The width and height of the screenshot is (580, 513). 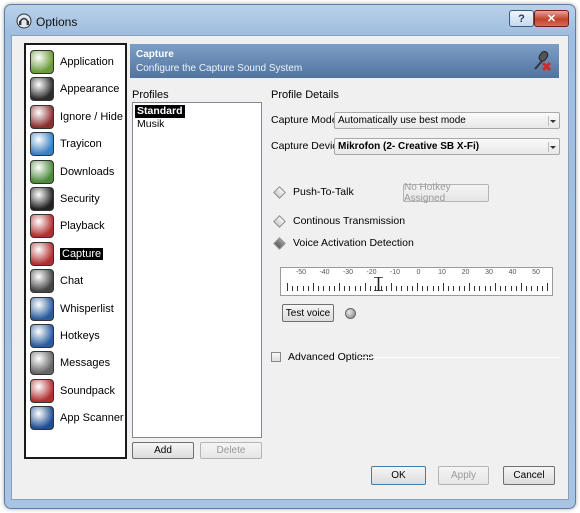 I want to click on radio-voice-activation, so click(x=279, y=243).